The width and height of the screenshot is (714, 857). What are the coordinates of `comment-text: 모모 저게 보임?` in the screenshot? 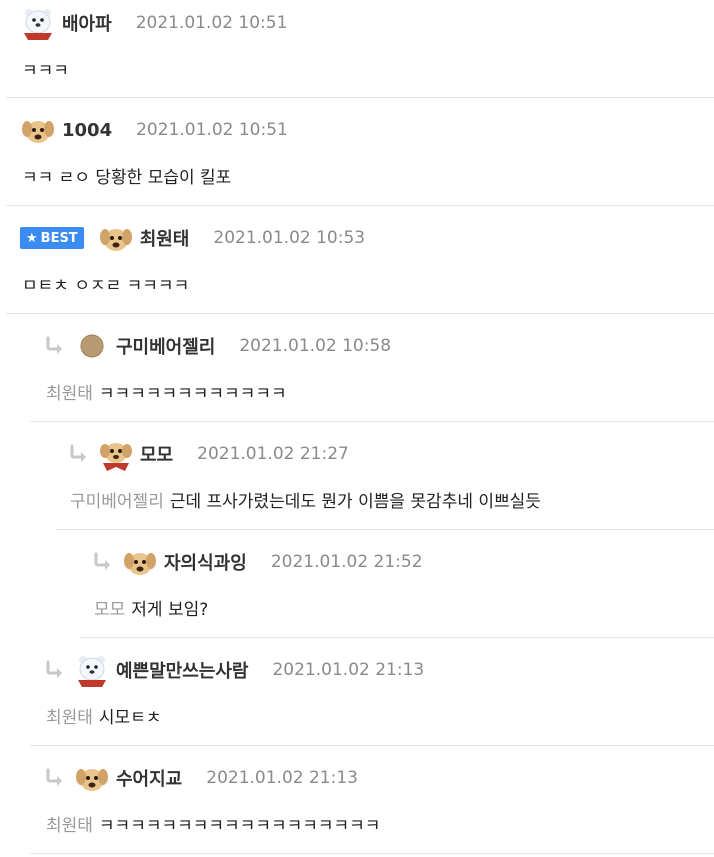 It's located at (151, 607).